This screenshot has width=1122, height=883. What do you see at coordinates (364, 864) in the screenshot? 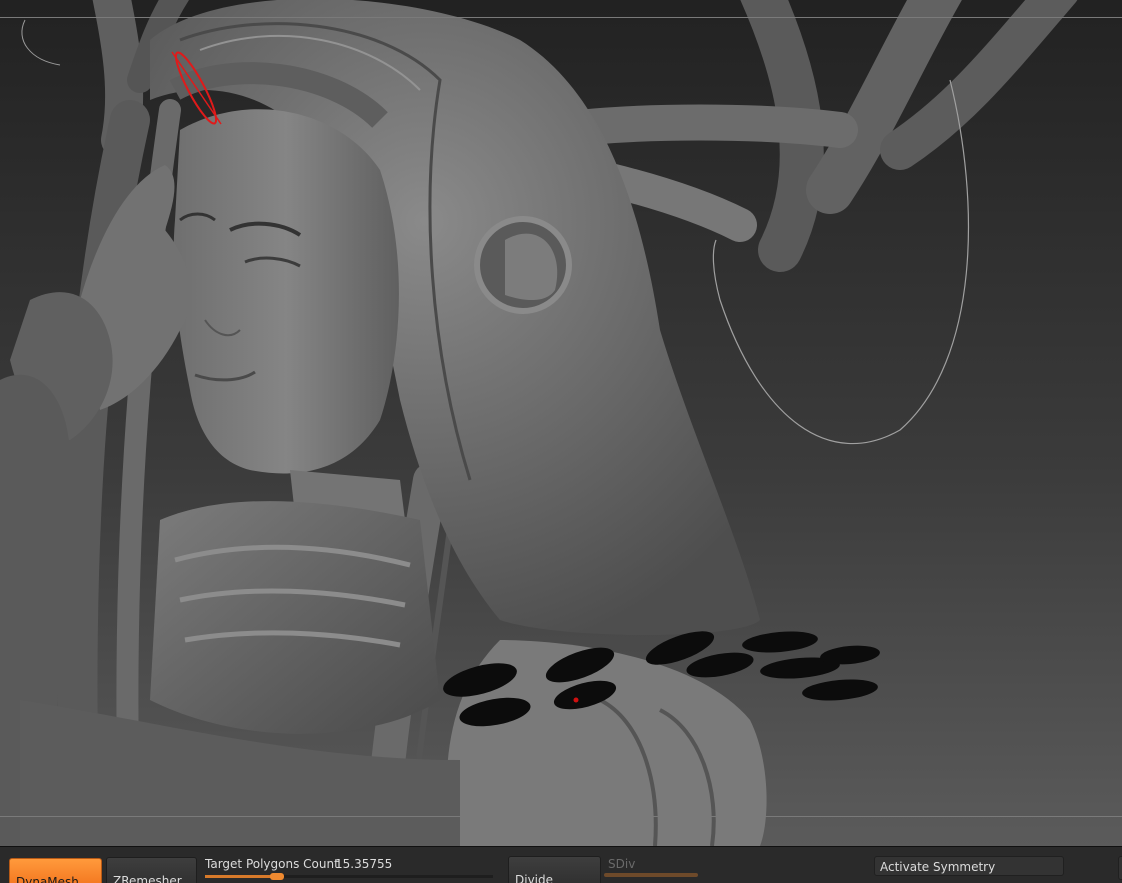
I see `target-polygons-value: 15.35755` at bounding box center [364, 864].